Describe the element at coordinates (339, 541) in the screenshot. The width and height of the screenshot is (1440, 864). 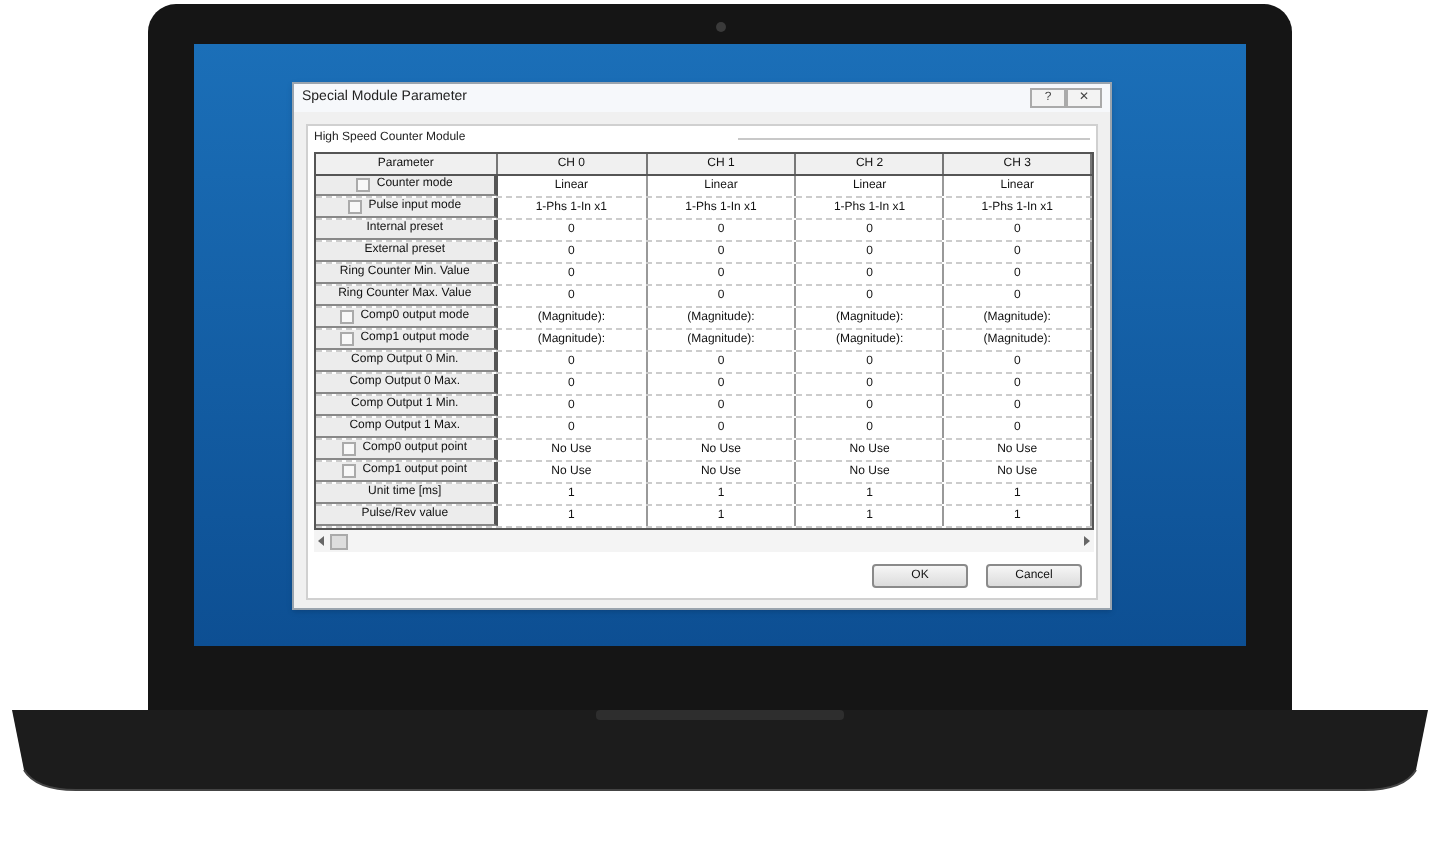
I see `scrollbar-thumb` at that location.